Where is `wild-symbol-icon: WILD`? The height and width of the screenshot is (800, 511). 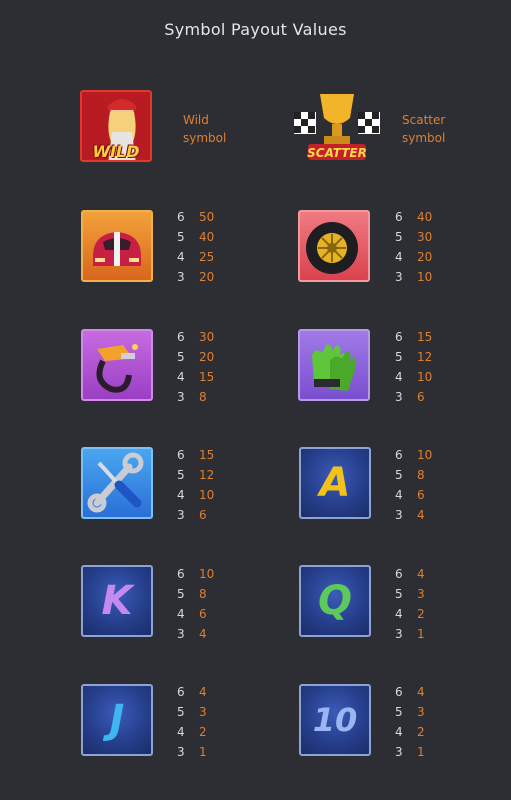
wild-symbol-icon: WILD is located at coordinates (116, 126).